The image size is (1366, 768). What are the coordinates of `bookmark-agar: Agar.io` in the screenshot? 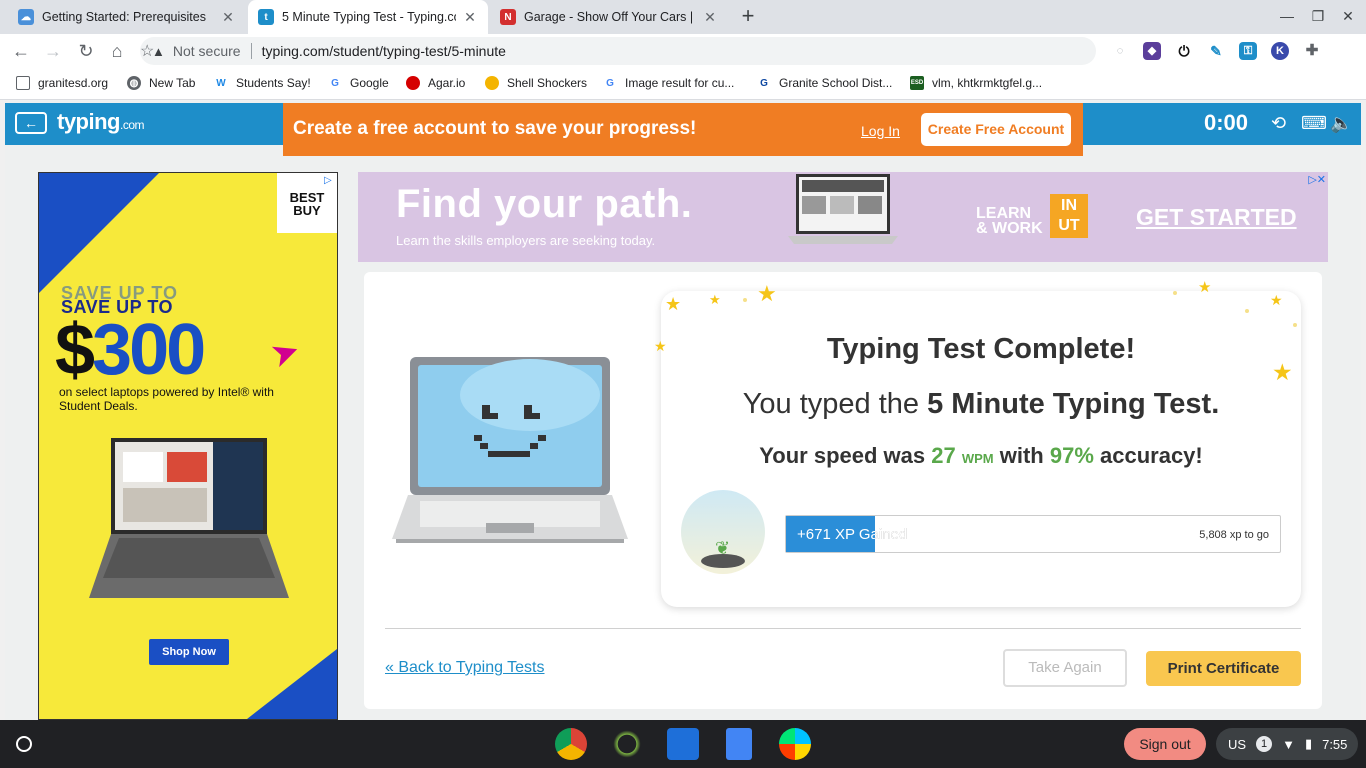 It's located at (435, 83).